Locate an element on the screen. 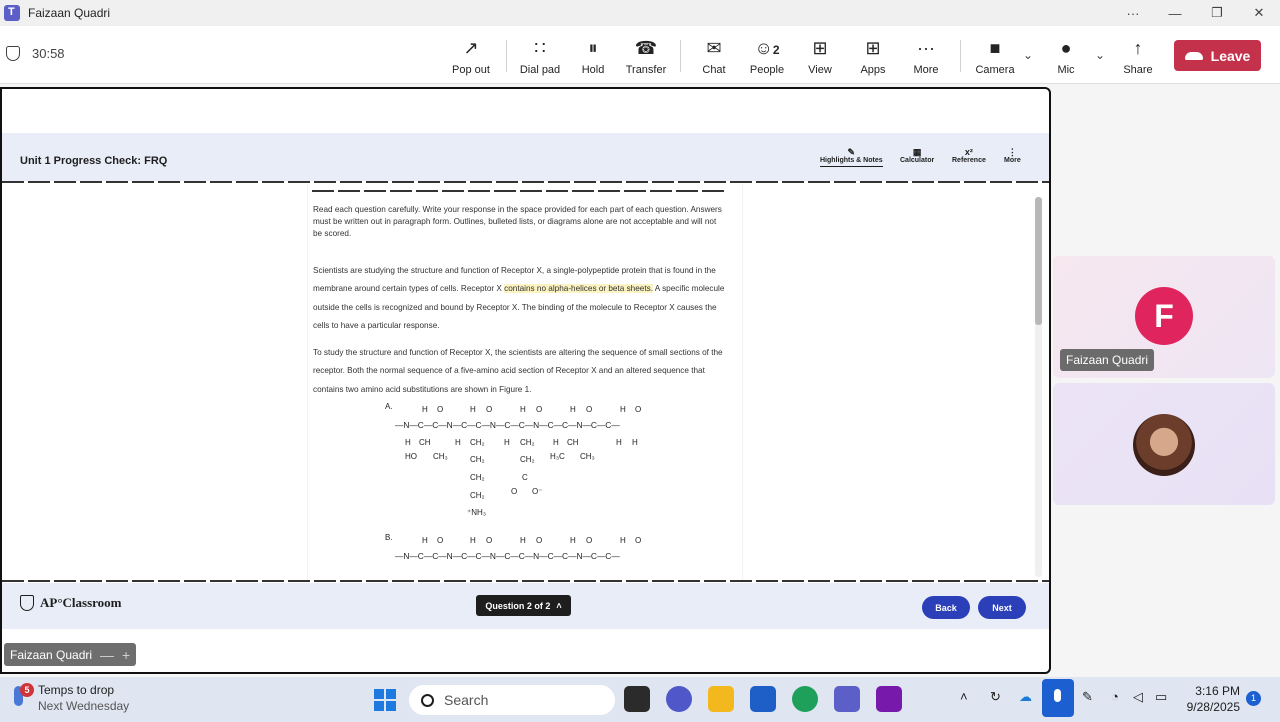 This screenshot has width=1280, height=722. window-title: Faizaan Quadri is located at coordinates (69, 13).